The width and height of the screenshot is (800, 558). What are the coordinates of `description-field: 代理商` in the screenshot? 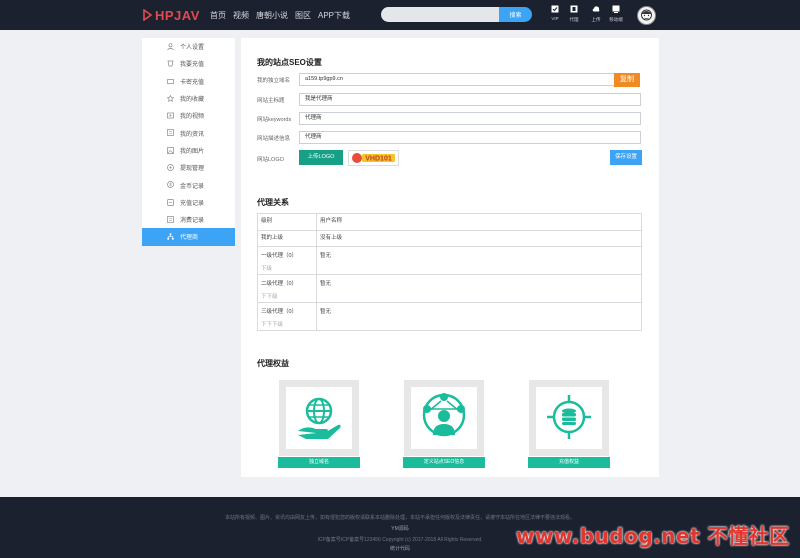 It's located at (470, 137).